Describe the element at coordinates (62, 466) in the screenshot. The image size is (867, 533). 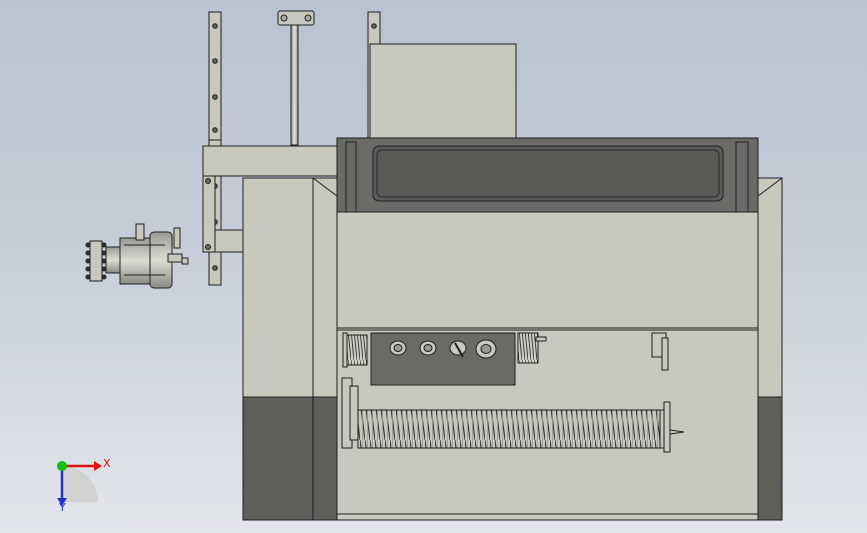
I see `z-axis-dot` at that location.